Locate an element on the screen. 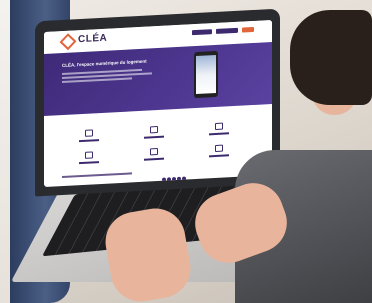 This screenshot has height=303, width=372. cart-icon is located at coordinates (89, 155).